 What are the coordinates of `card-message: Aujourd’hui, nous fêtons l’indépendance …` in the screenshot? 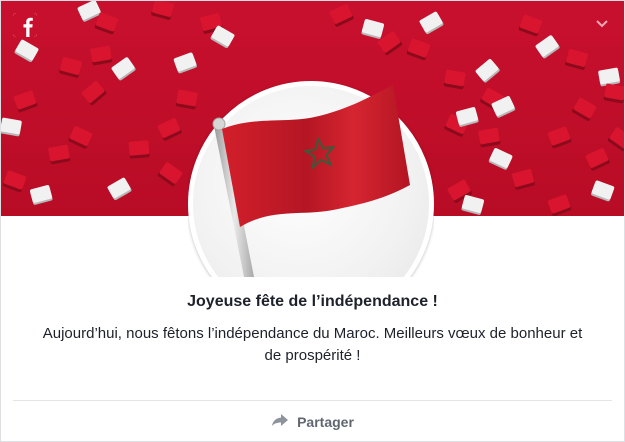 It's located at (312, 344).